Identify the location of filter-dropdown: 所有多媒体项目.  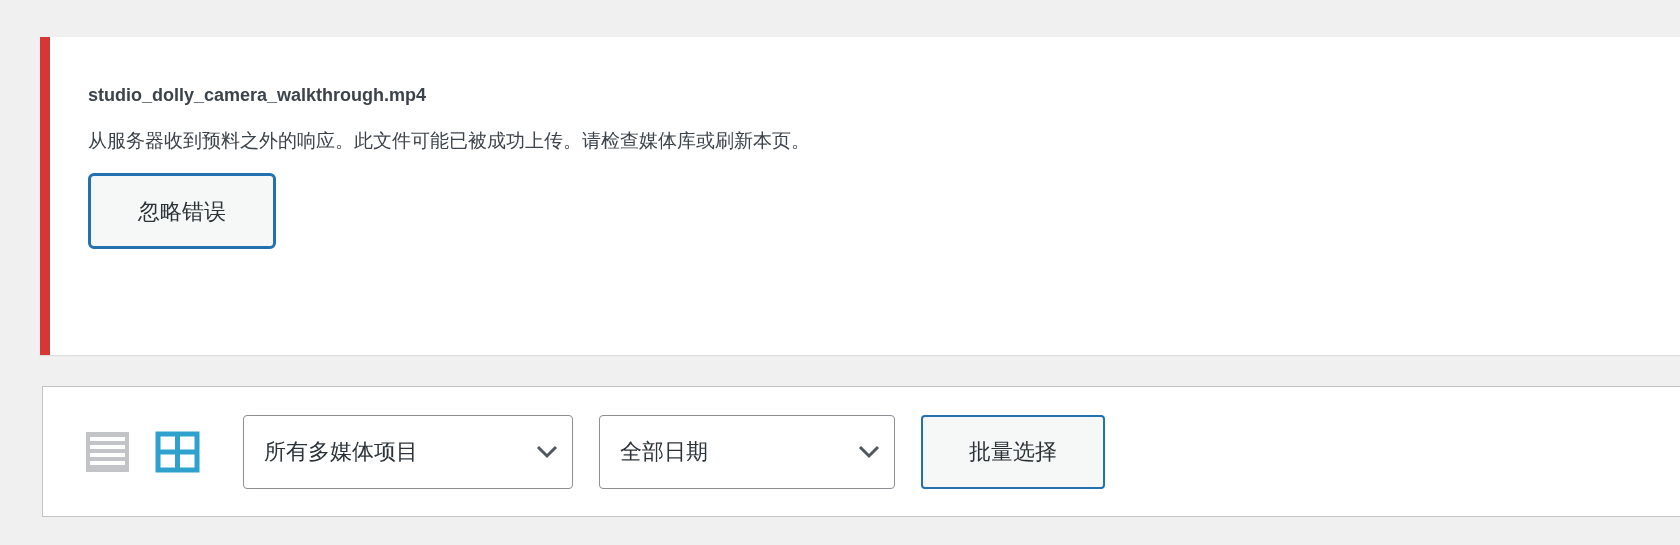
(408, 451).